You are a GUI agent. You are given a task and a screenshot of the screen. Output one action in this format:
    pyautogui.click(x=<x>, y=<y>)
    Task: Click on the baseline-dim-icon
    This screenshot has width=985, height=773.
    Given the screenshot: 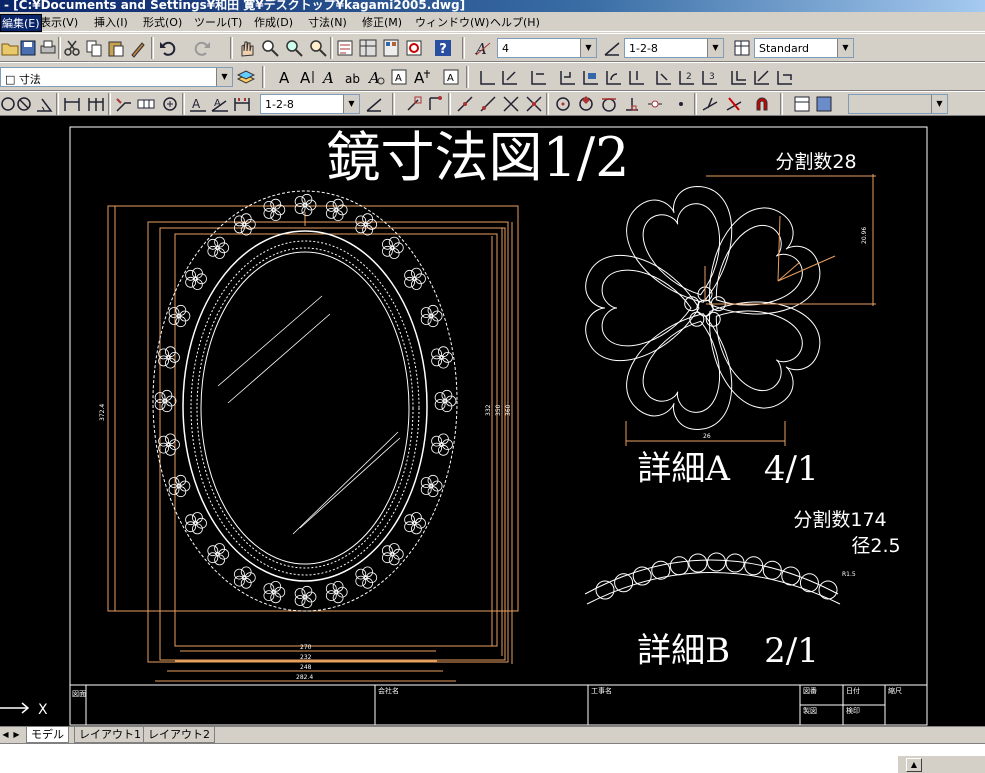 What is the action you would take?
    pyautogui.click(x=664, y=77)
    